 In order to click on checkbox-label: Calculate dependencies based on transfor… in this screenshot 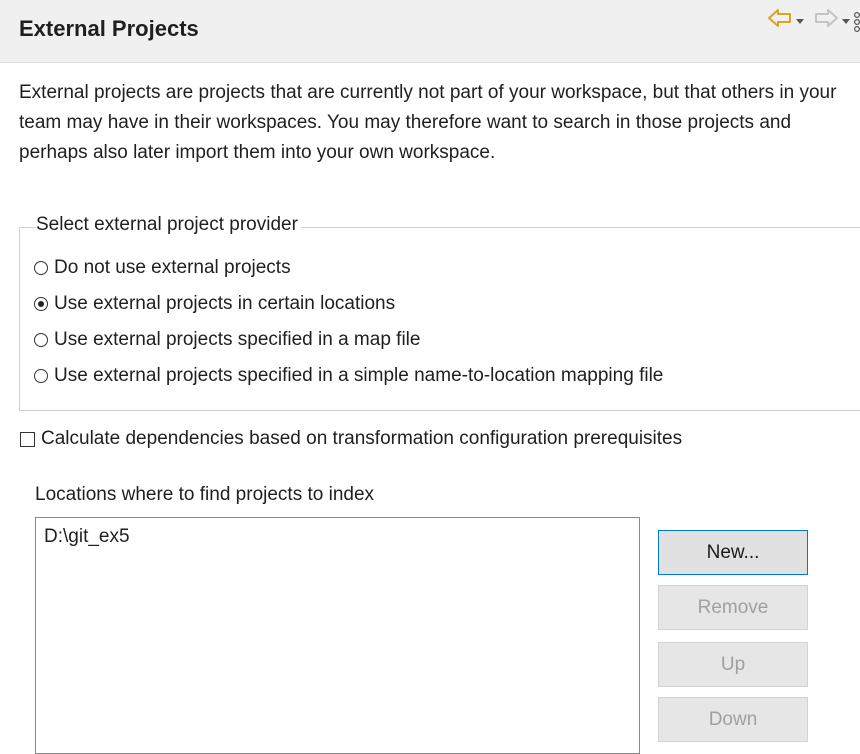, I will do `click(362, 438)`.